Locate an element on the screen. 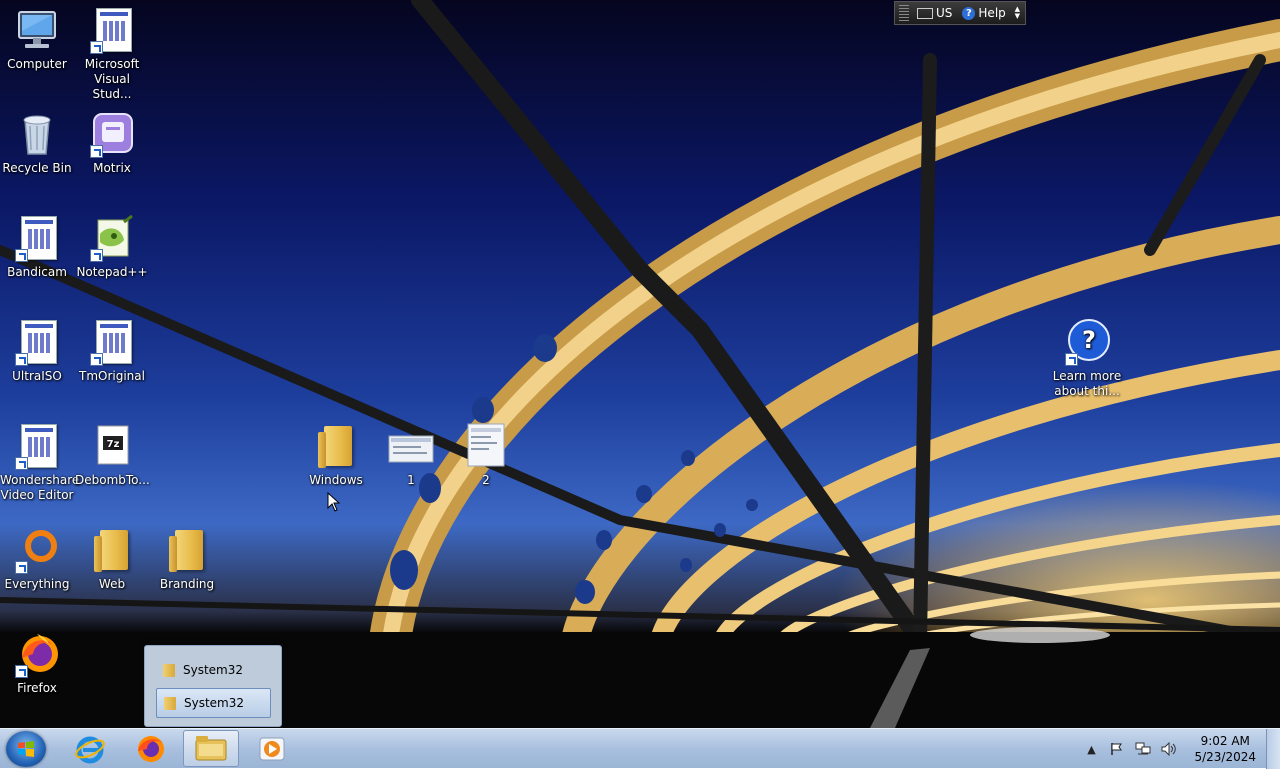 The height and width of the screenshot is (769, 1280). volume-icon is located at coordinates (1169, 749).